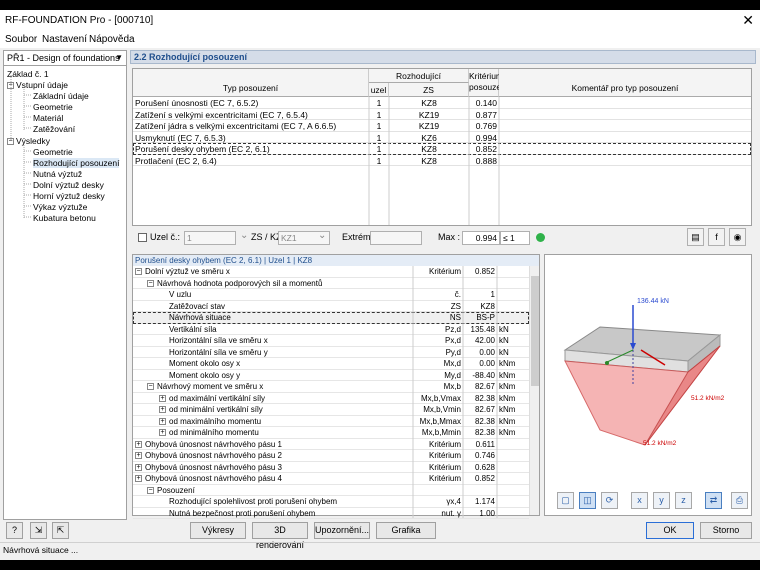  Describe the element at coordinates (708, 398) in the screenshot. I see `pressure-label-right: 51.2 kN/m2` at that location.